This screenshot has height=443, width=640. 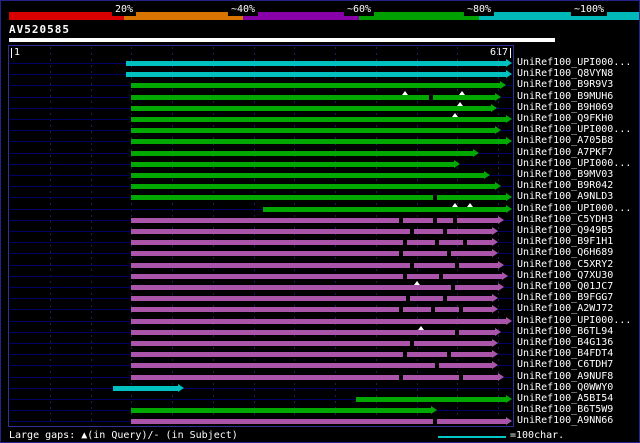 I want to click on hit-label: UniRef100_B4FDT4, so click(x=565, y=354).